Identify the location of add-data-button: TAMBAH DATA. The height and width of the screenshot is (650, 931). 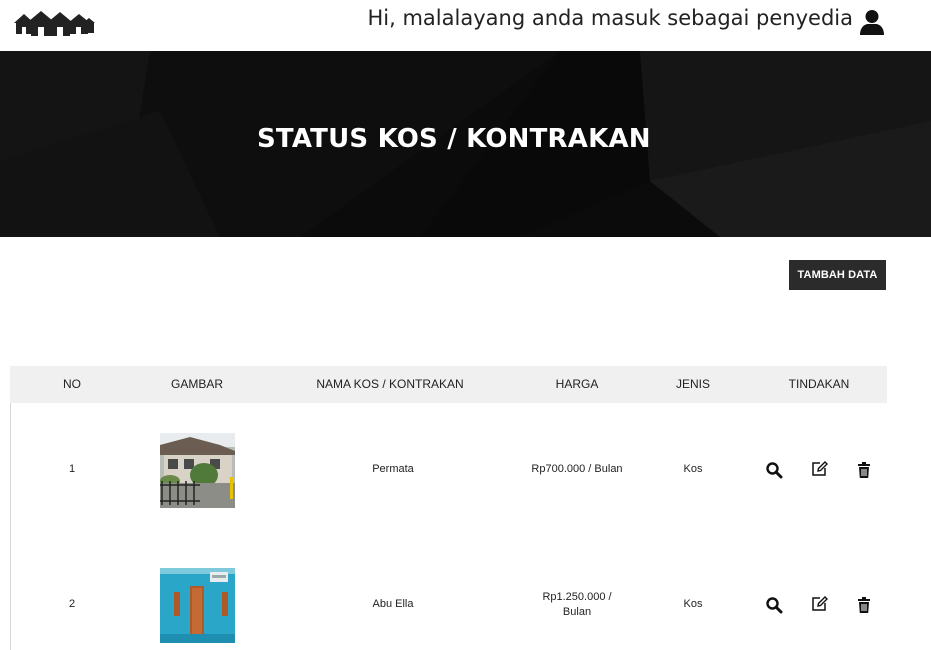
(837, 275).